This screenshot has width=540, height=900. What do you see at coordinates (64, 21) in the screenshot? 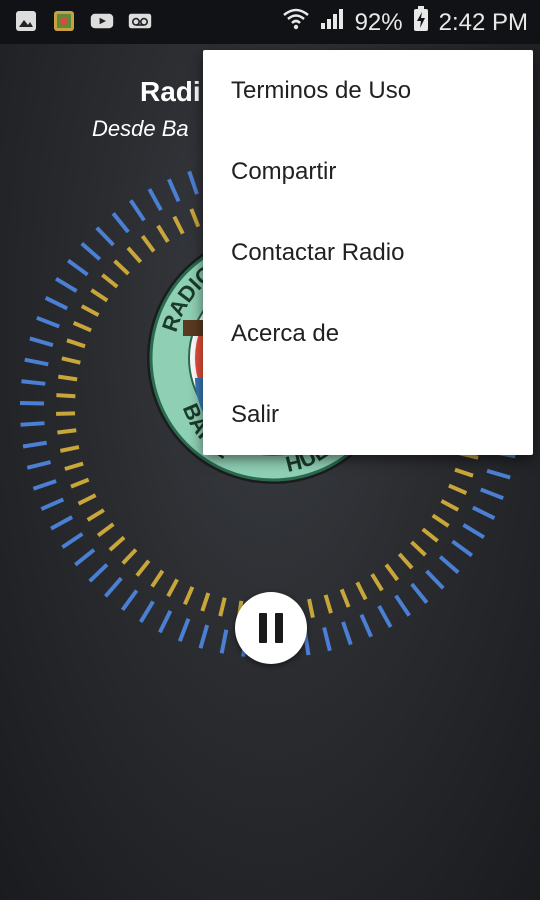
I see `photo-app-icon` at bounding box center [64, 21].